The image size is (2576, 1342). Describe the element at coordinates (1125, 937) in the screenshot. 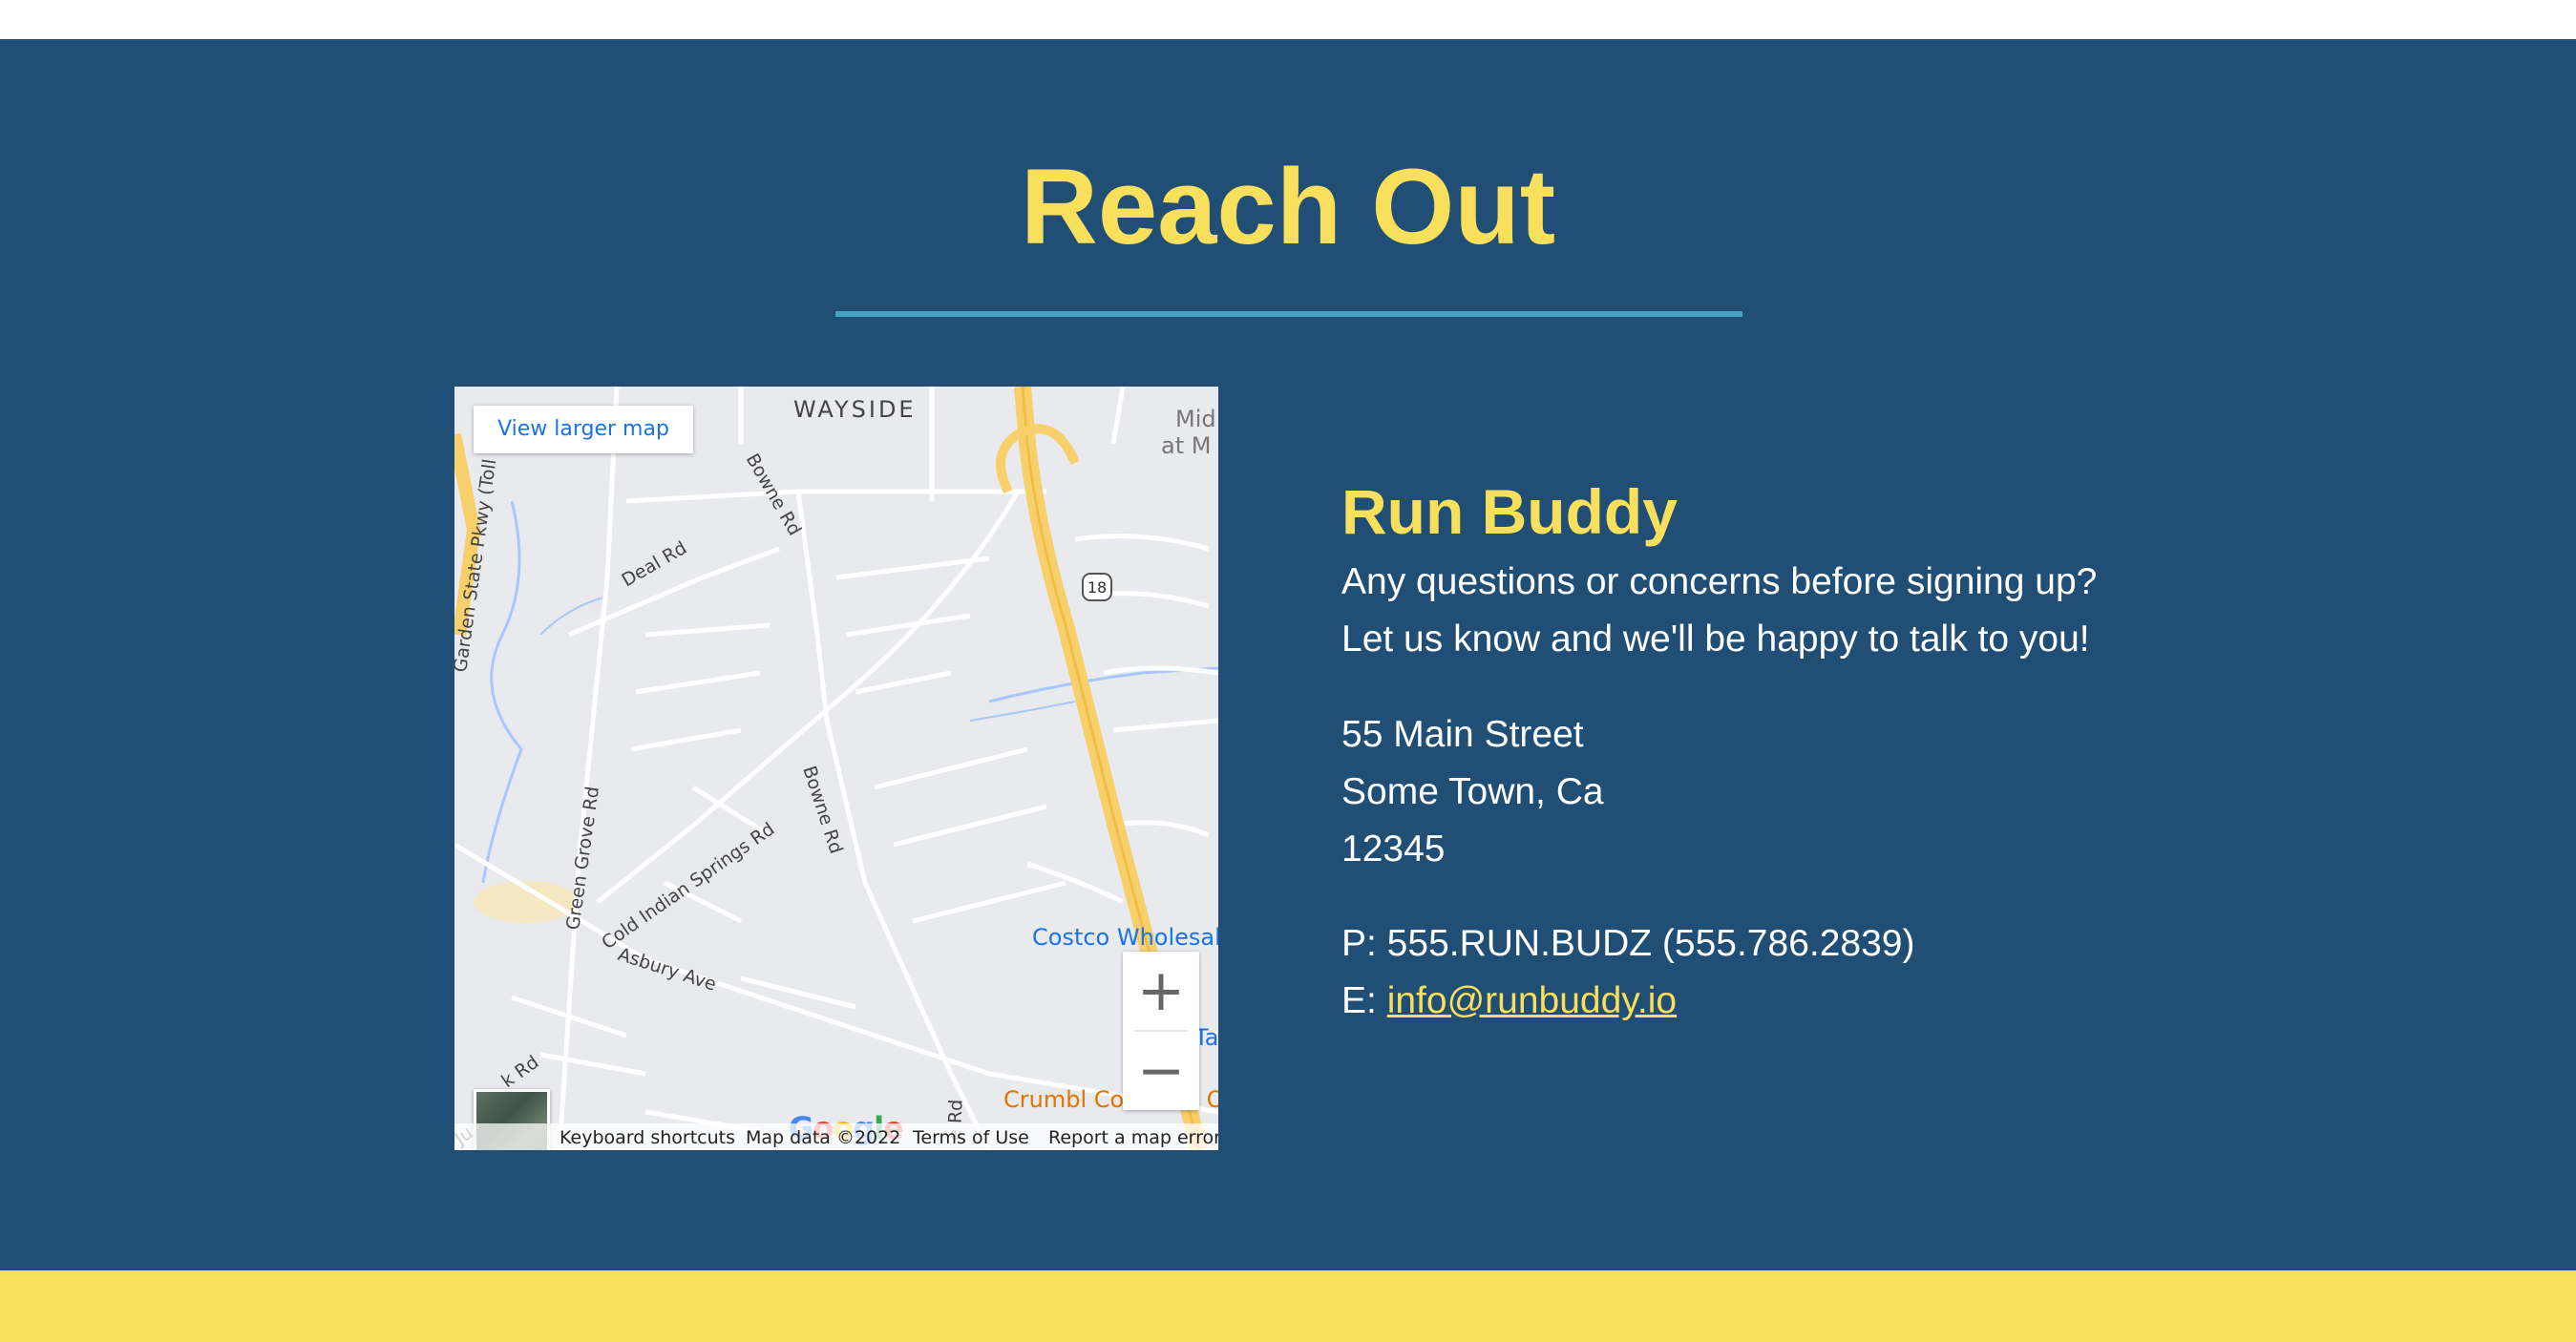

I see `map-label-costco: Costco Wholesale` at that location.